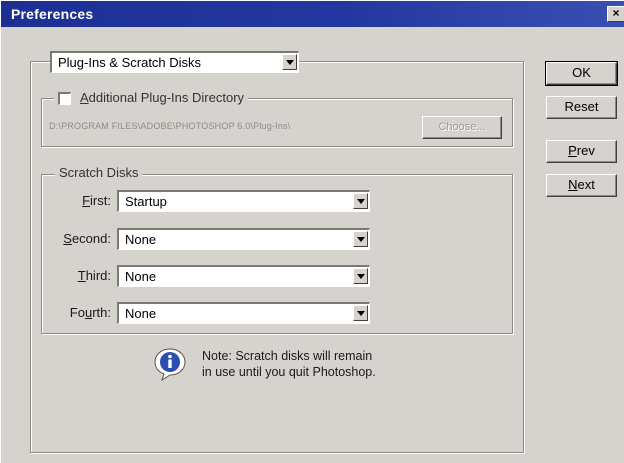 The image size is (624, 463). I want to click on info-icon, so click(170, 364).